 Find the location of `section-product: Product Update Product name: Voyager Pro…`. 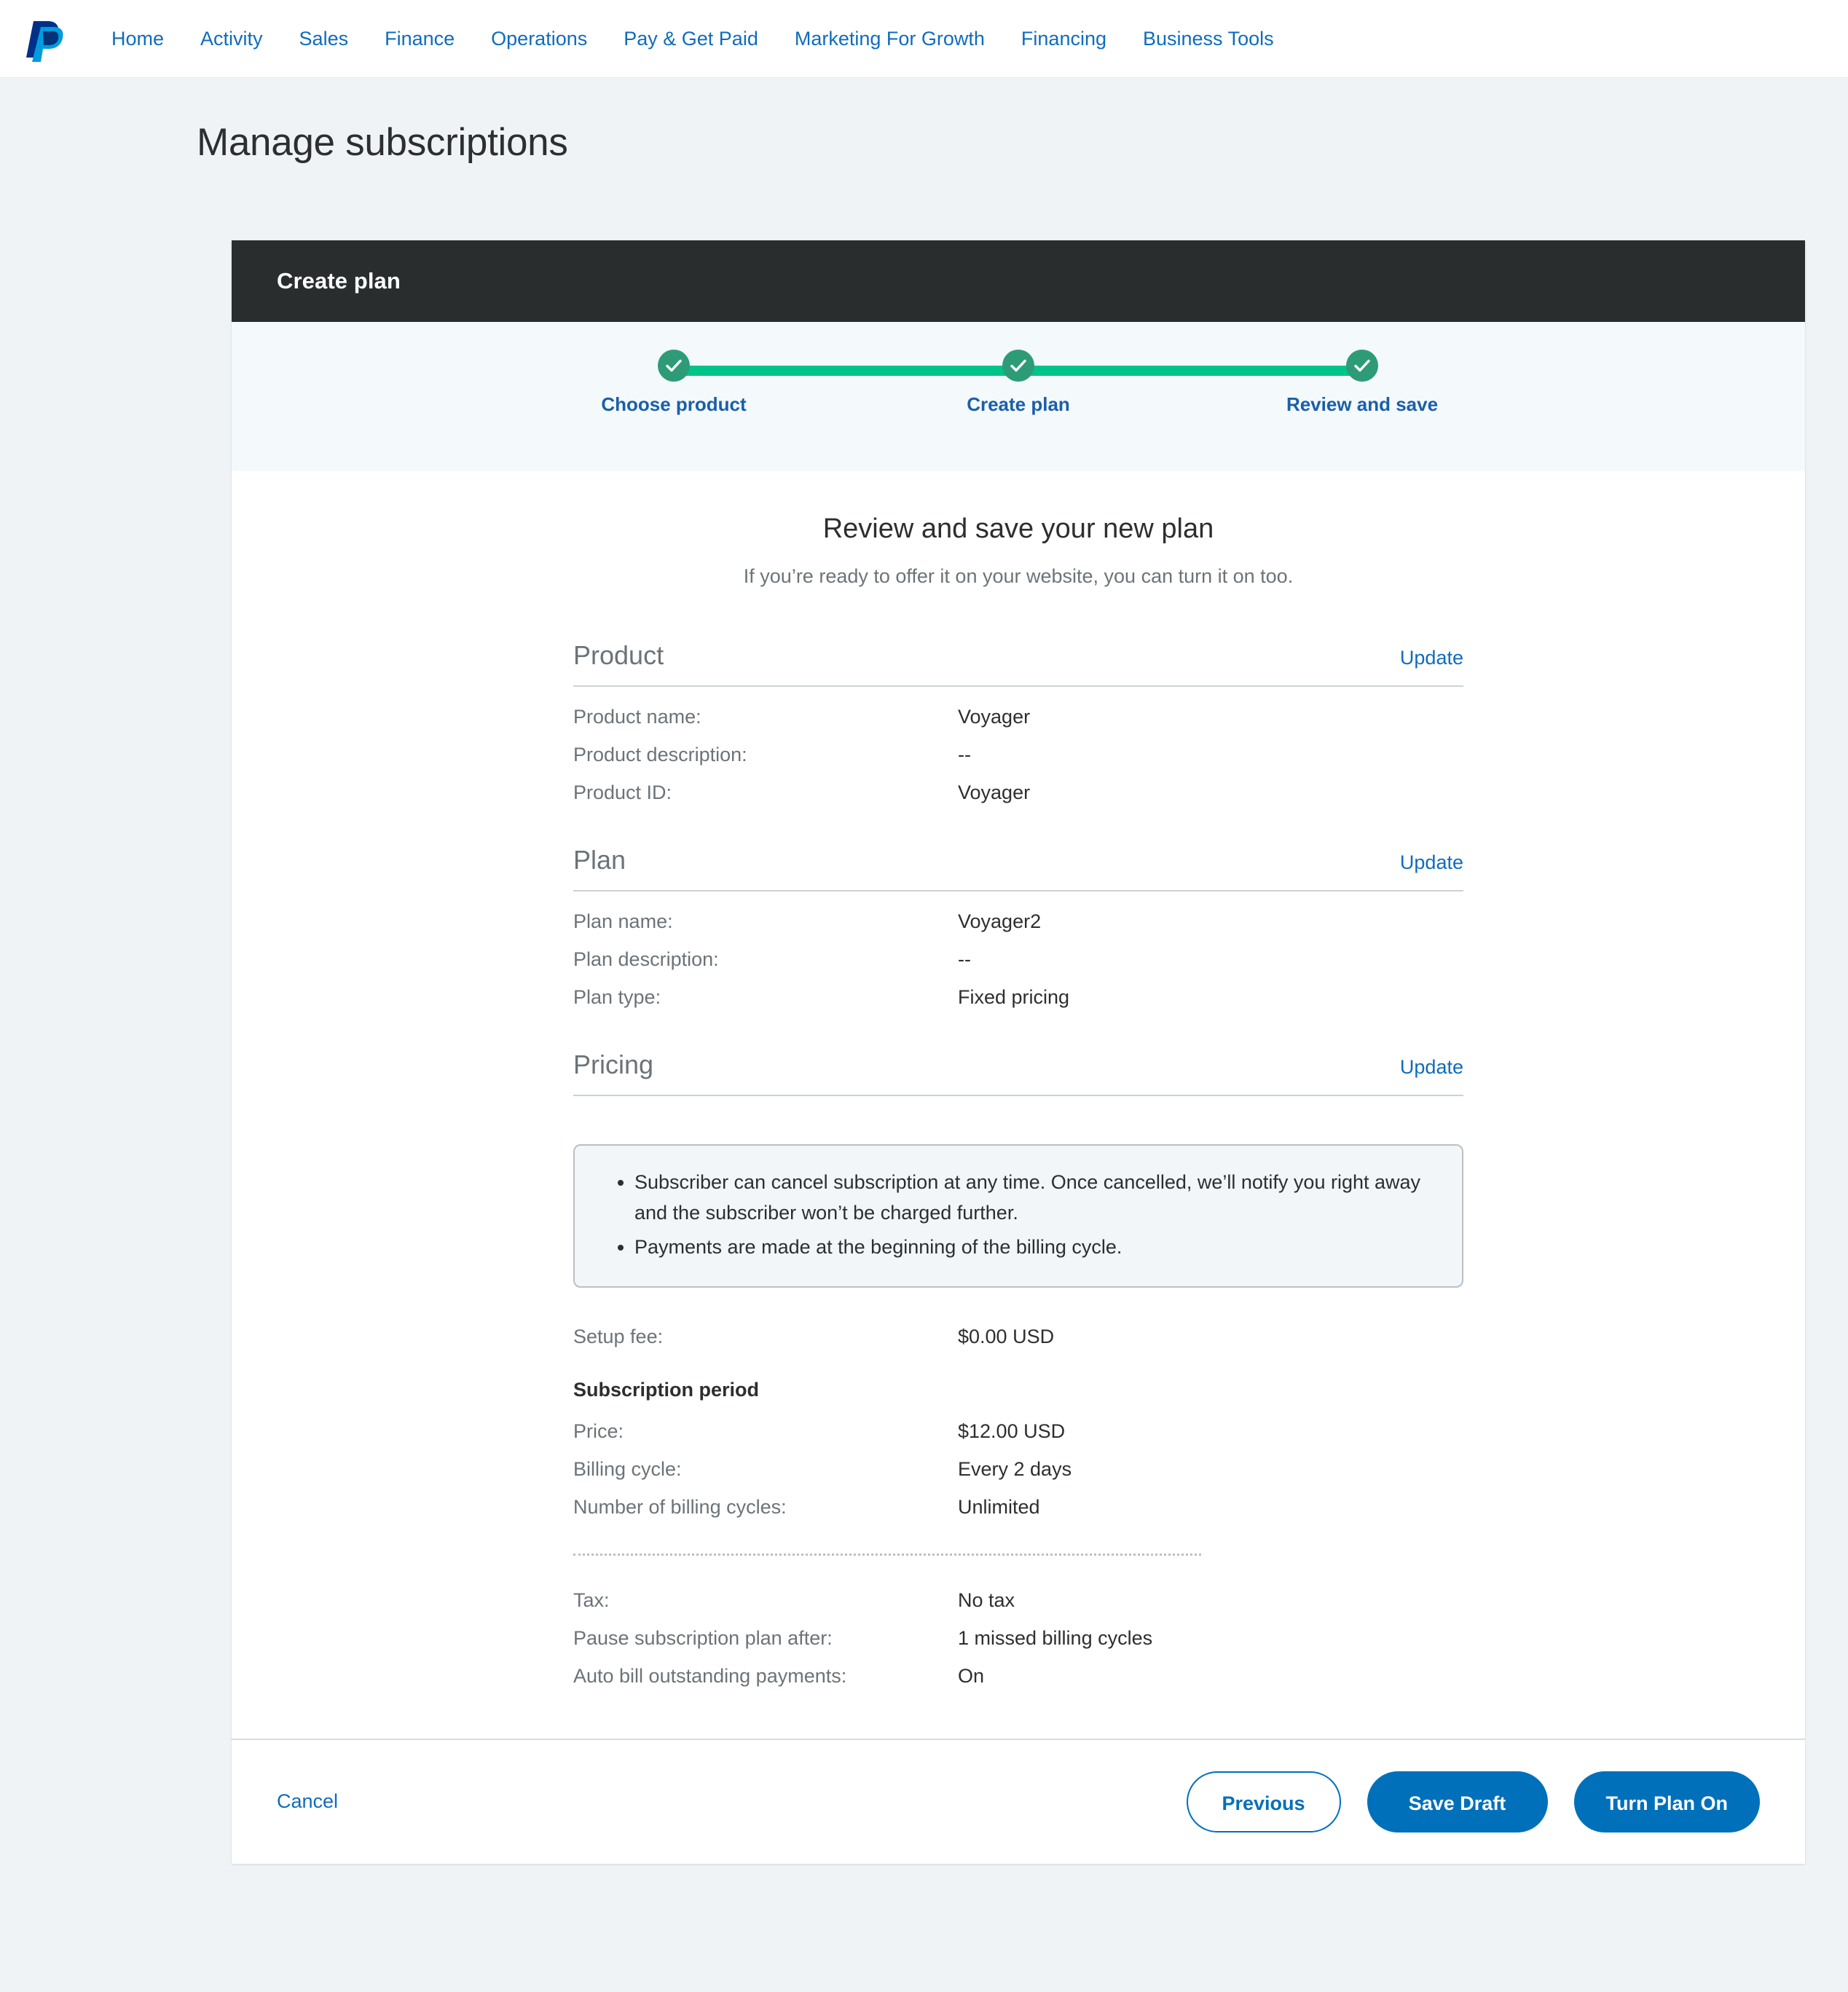

section-product: Product Update Product name: Voyager Pro… is located at coordinates (1018, 722).